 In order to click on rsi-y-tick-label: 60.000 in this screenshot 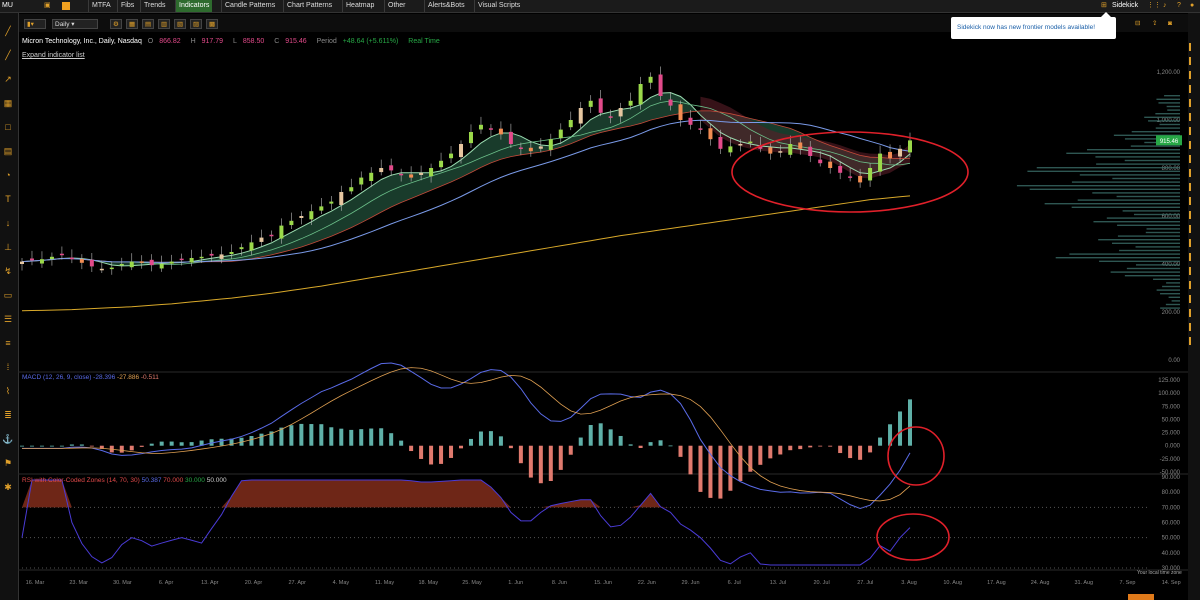, I will do `click(1171, 524)`.